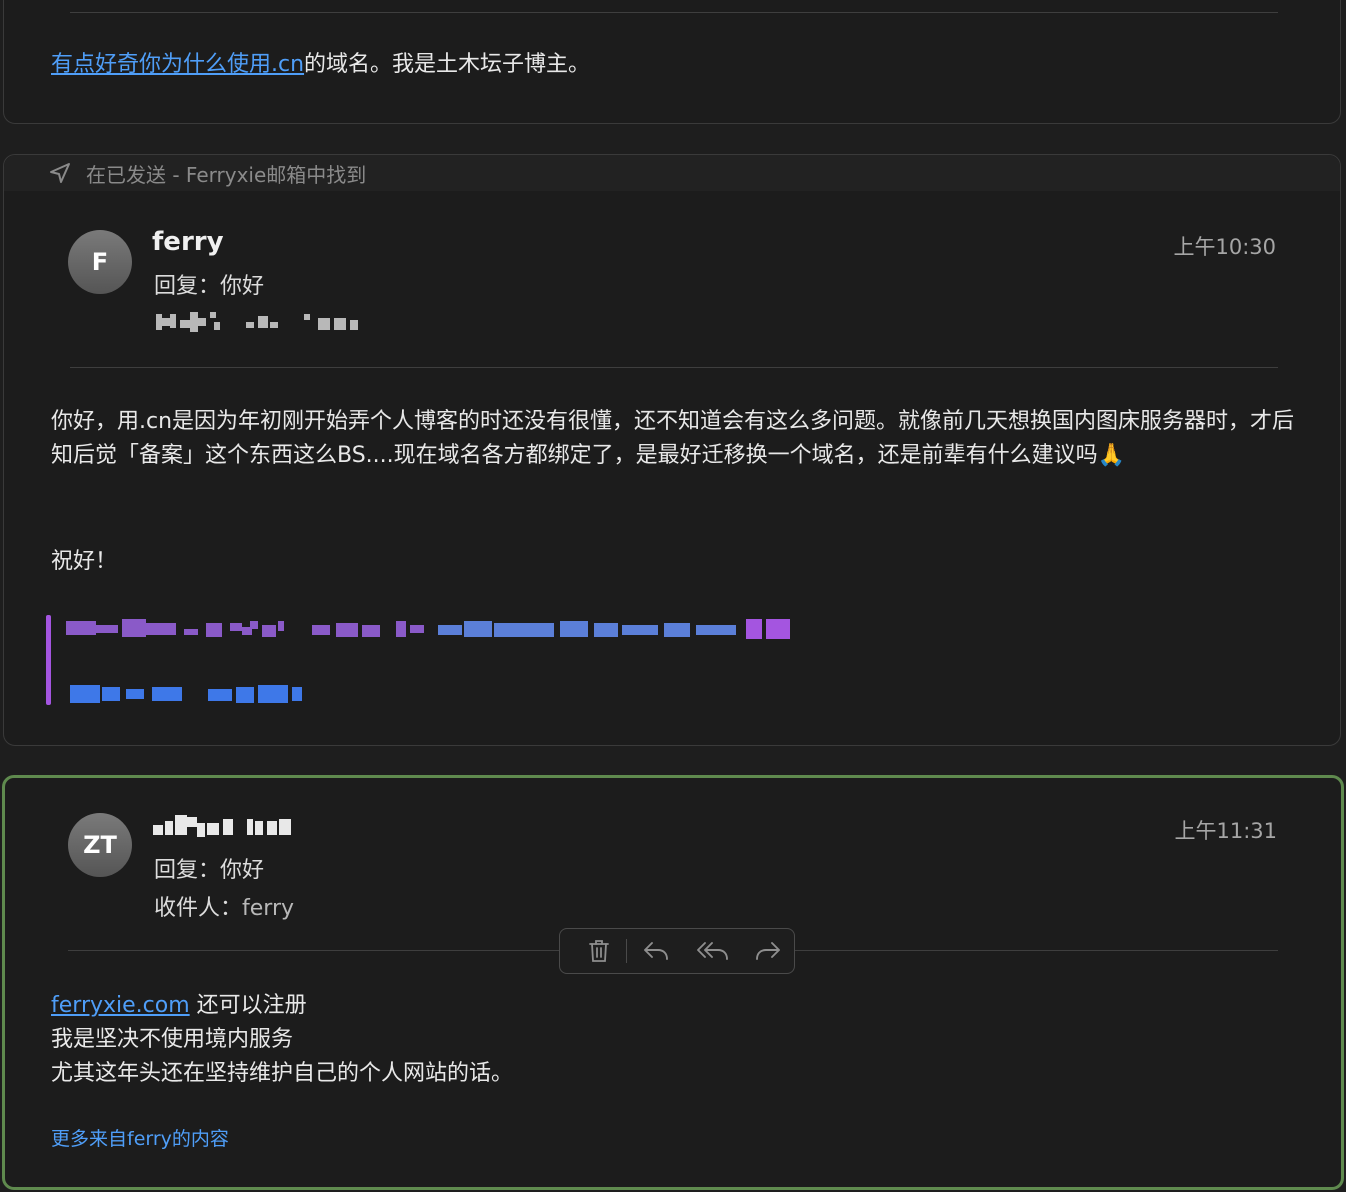 The height and width of the screenshot is (1192, 1346). Describe the element at coordinates (188, 242) in the screenshot. I see `sender-name: ferry` at that location.